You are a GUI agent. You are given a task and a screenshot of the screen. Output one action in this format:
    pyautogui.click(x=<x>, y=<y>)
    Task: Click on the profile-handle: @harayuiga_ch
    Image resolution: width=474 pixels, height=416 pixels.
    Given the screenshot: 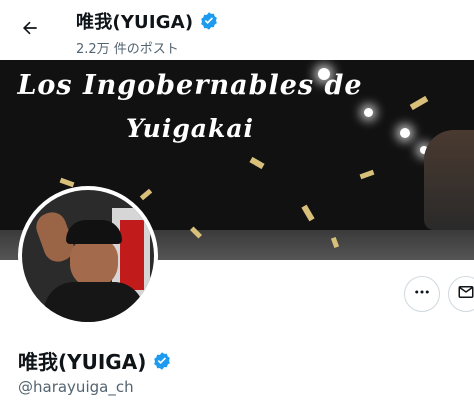 What is the action you would take?
    pyautogui.click(x=76, y=387)
    